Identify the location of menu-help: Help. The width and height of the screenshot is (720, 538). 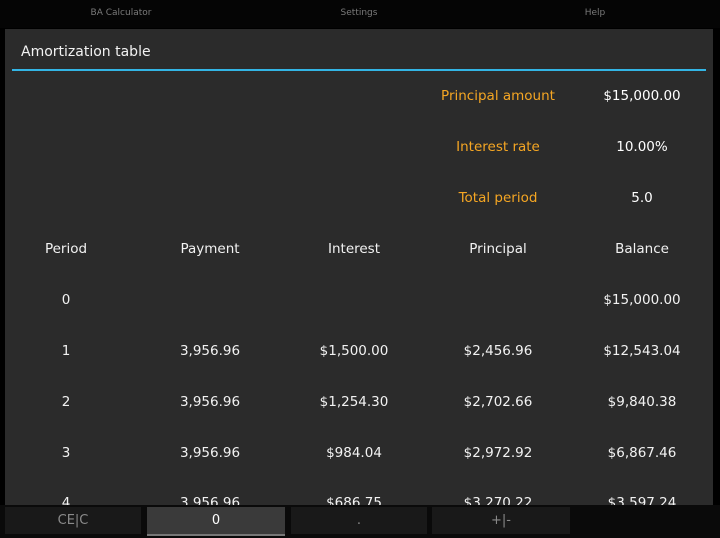
(595, 13).